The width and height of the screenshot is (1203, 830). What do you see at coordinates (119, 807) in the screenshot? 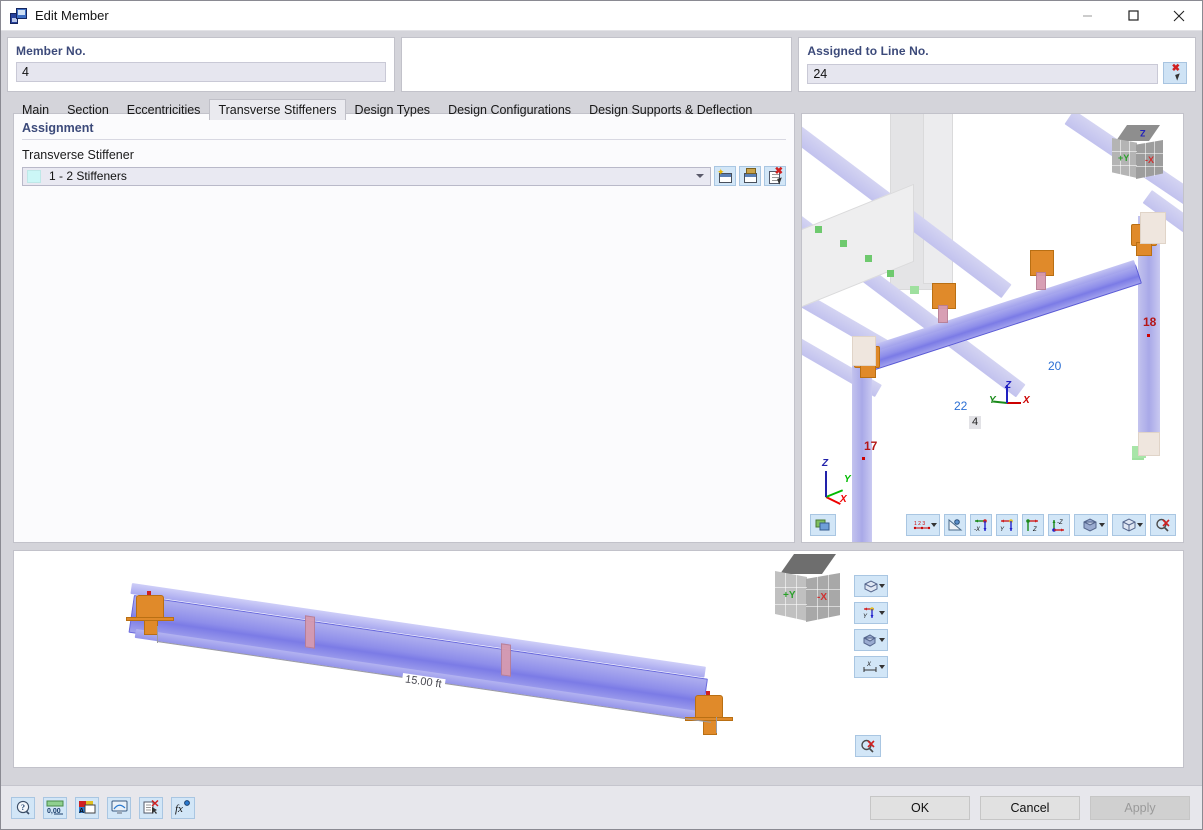
I see `display-monitor-icon` at bounding box center [119, 807].